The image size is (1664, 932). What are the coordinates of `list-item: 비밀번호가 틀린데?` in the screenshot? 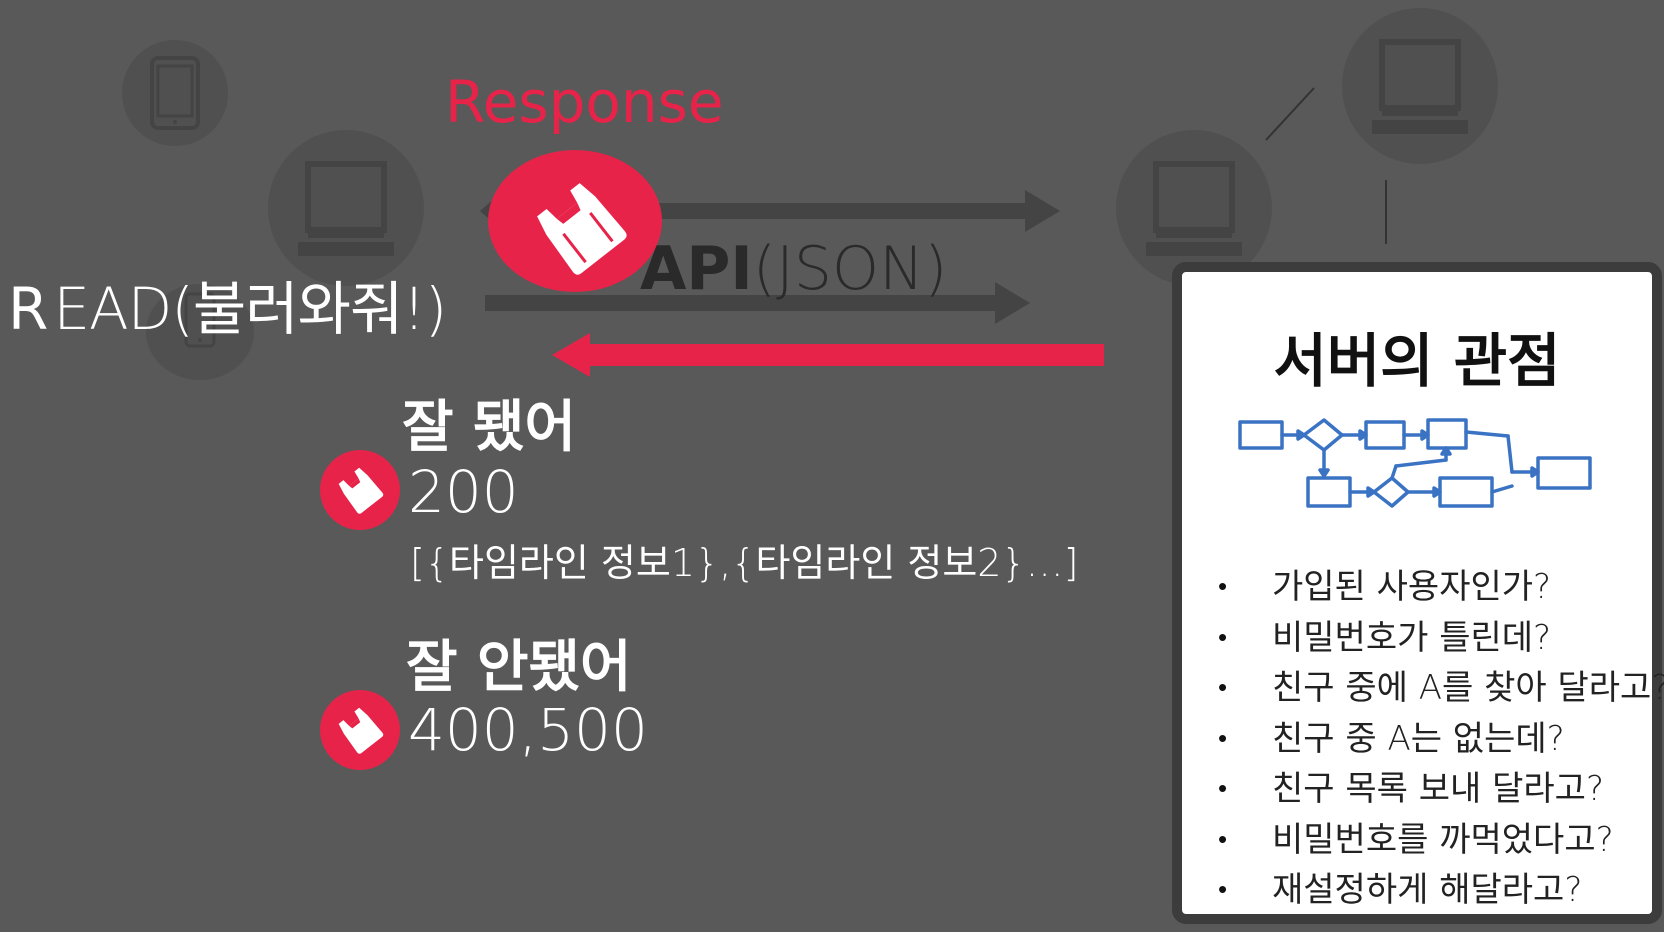 It's located at (1441, 638).